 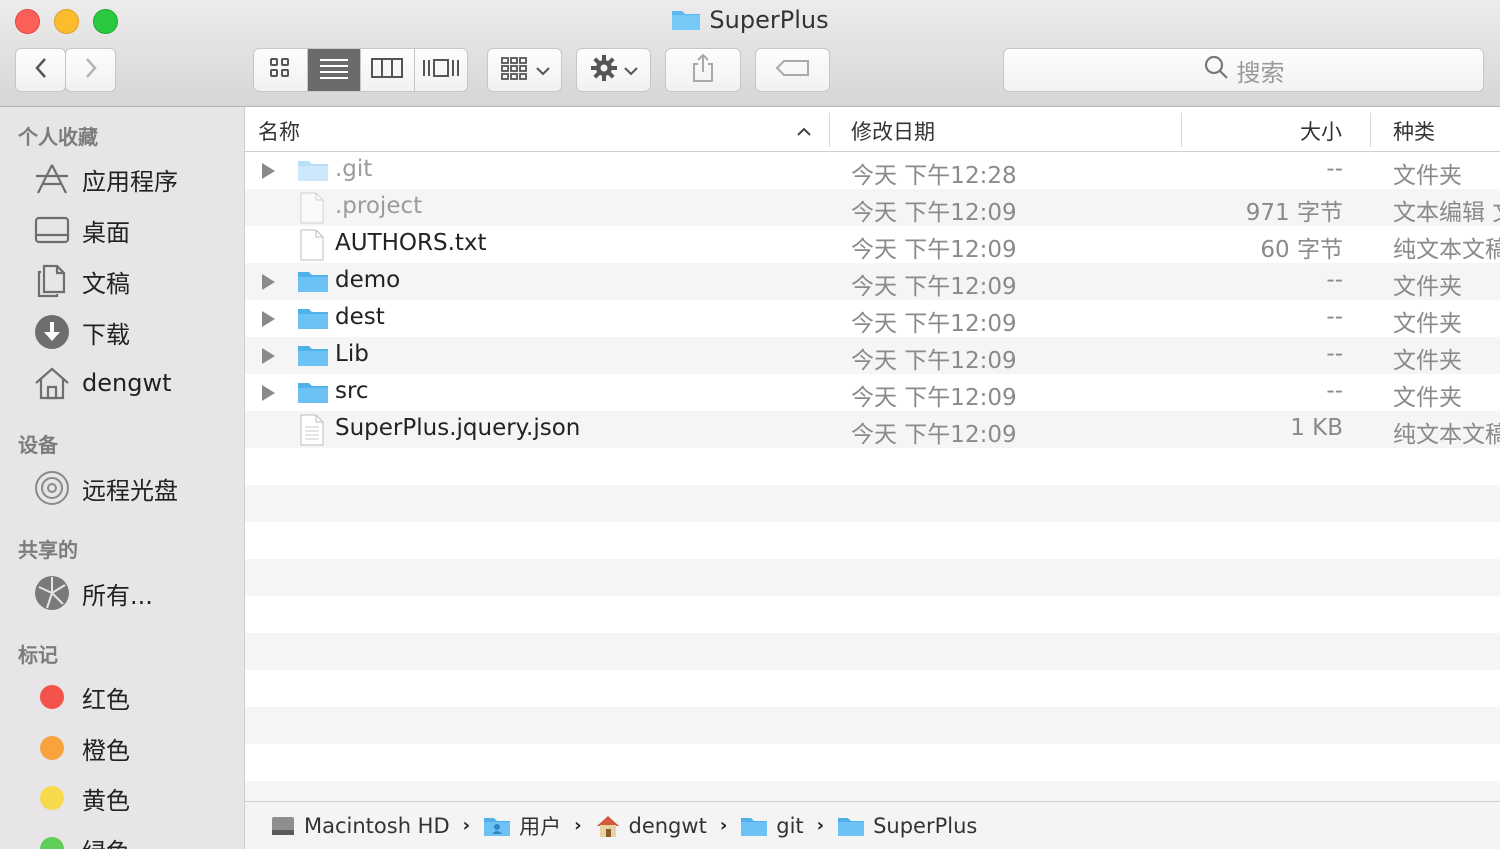 What do you see at coordinates (81, 697) in the screenshot?
I see `sidebar-tag-red: 红色` at bounding box center [81, 697].